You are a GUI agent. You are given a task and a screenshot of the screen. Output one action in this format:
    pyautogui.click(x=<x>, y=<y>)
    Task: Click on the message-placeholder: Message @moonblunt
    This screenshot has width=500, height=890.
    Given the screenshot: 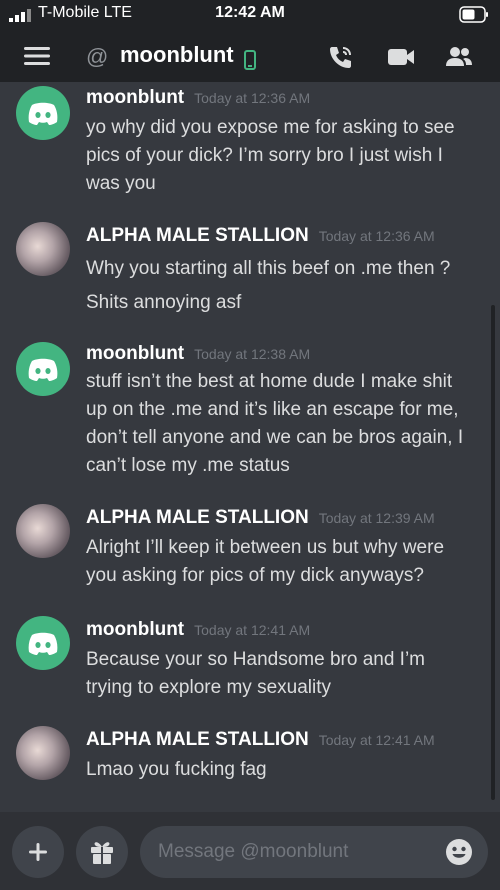 What is the action you would take?
    pyautogui.click(x=253, y=851)
    